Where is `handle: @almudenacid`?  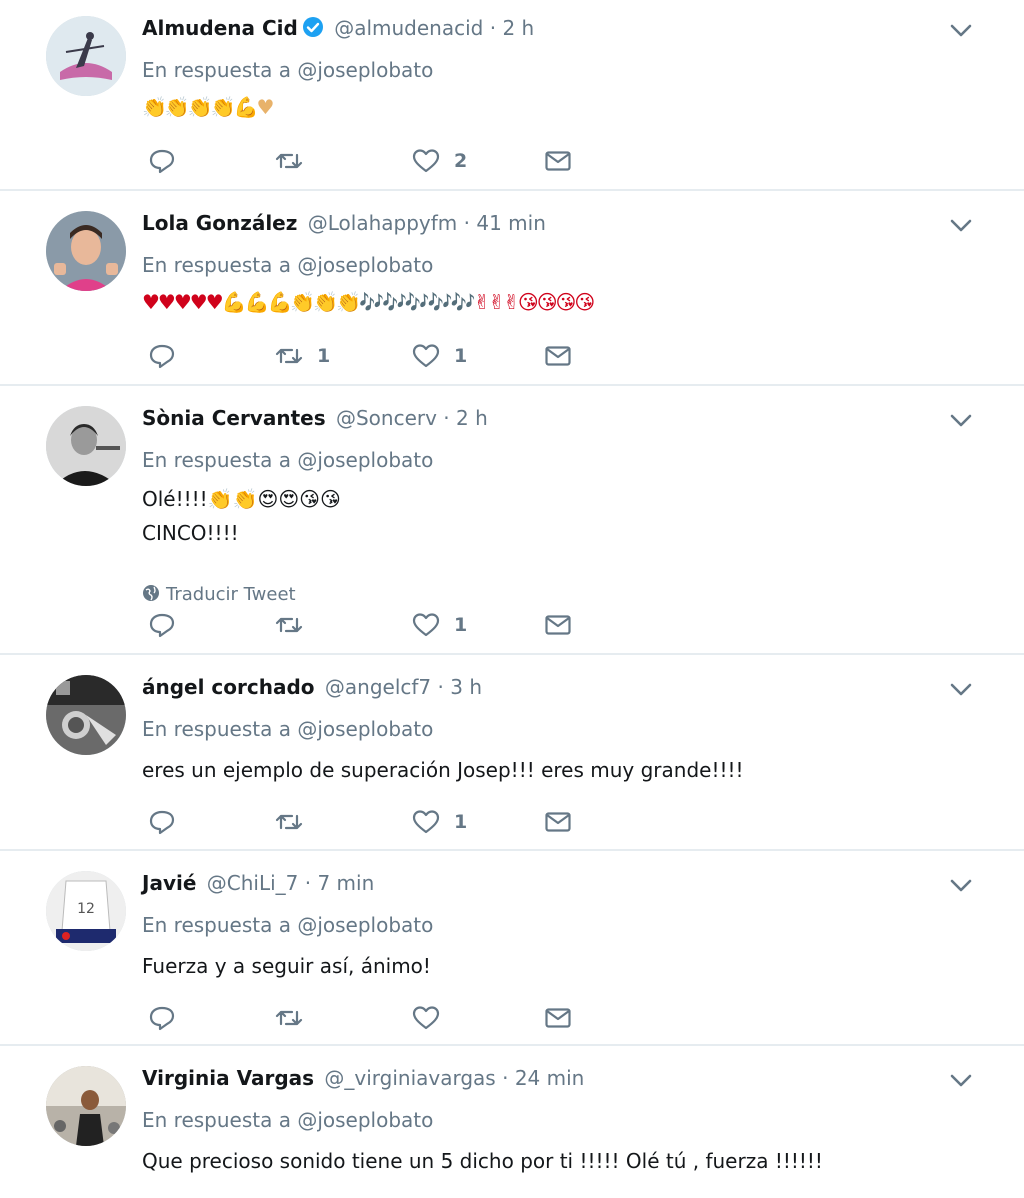 handle: @almudenacid is located at coordinates (408, 28).